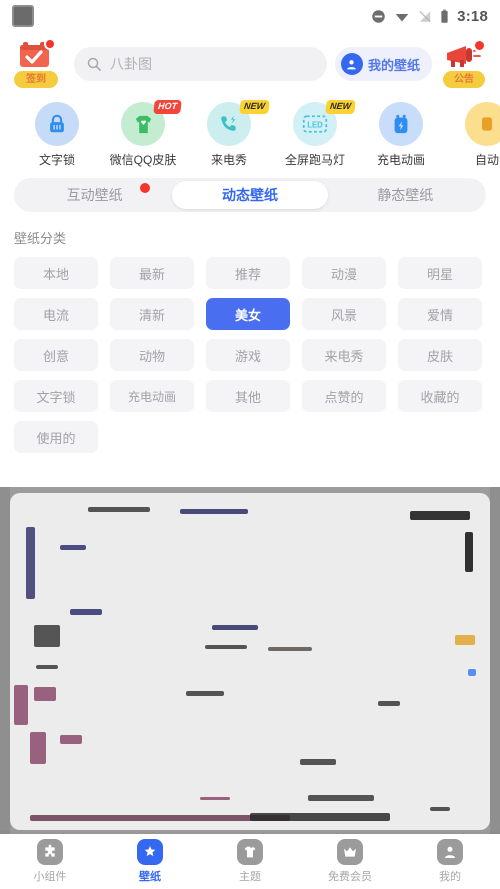 The image size is (500, 889). I want to click on category-chip: 点赞的, so click(344, 396).